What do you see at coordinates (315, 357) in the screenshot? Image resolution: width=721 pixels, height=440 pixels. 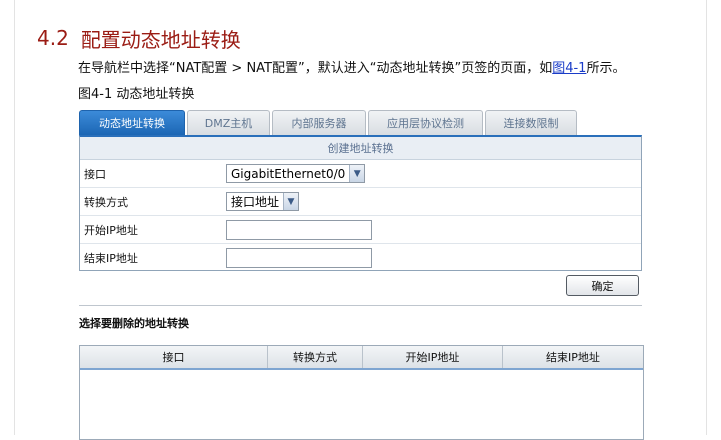 I see `column-header-mode: 转换方式` at bounding box center [315, 357].